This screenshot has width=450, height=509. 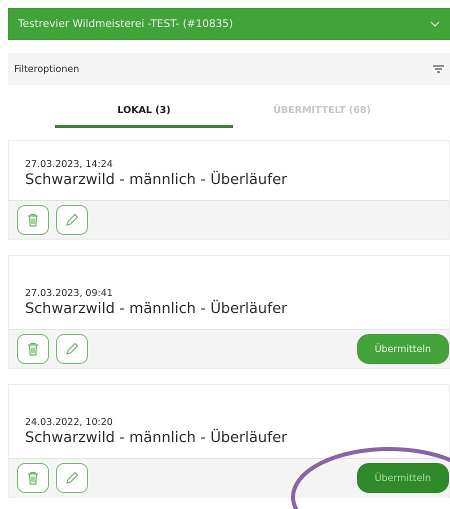 What do you see at coordinates (144, 111) in the screenshot?
I see `tab: LOKAL (3)` at bounding box center [144, 111].